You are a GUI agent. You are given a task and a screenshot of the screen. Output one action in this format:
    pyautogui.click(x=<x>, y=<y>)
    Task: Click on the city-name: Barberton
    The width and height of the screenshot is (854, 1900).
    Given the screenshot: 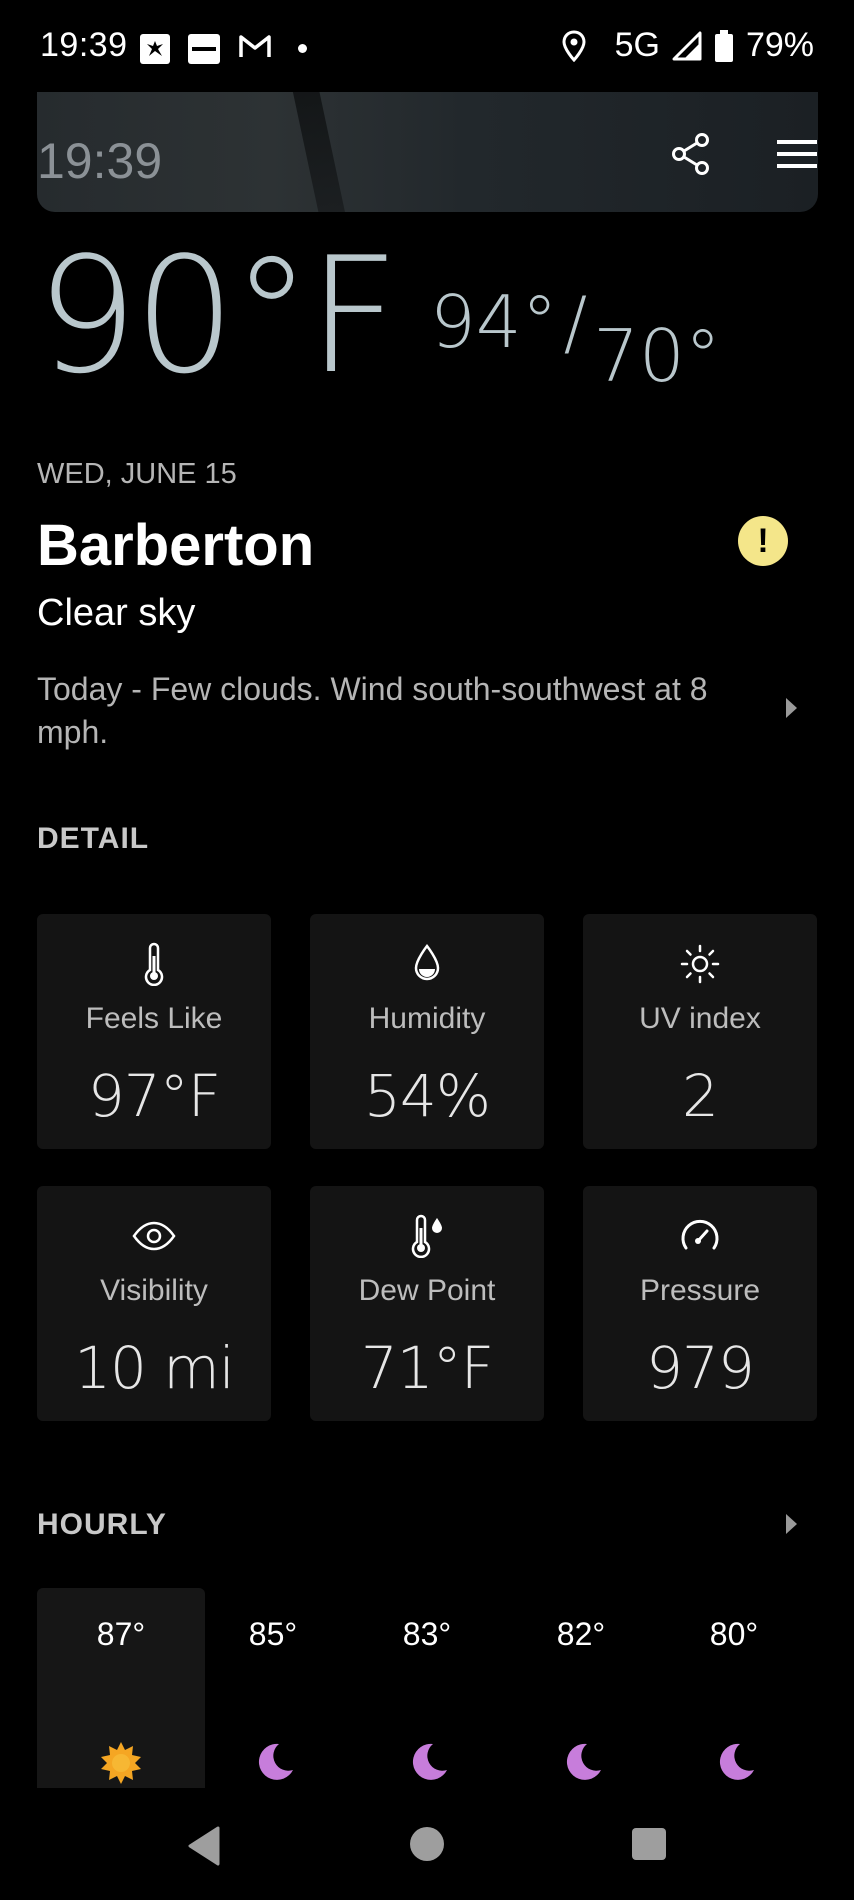 What is the action you would take?
    pyautogui.click(x=176, y=545)
    